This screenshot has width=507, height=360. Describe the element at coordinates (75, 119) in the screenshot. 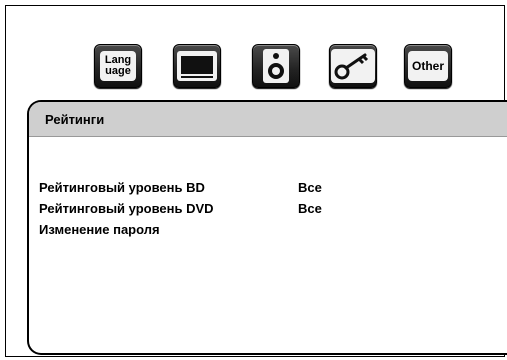

I see `panel-title: Рейтинги` at that location.